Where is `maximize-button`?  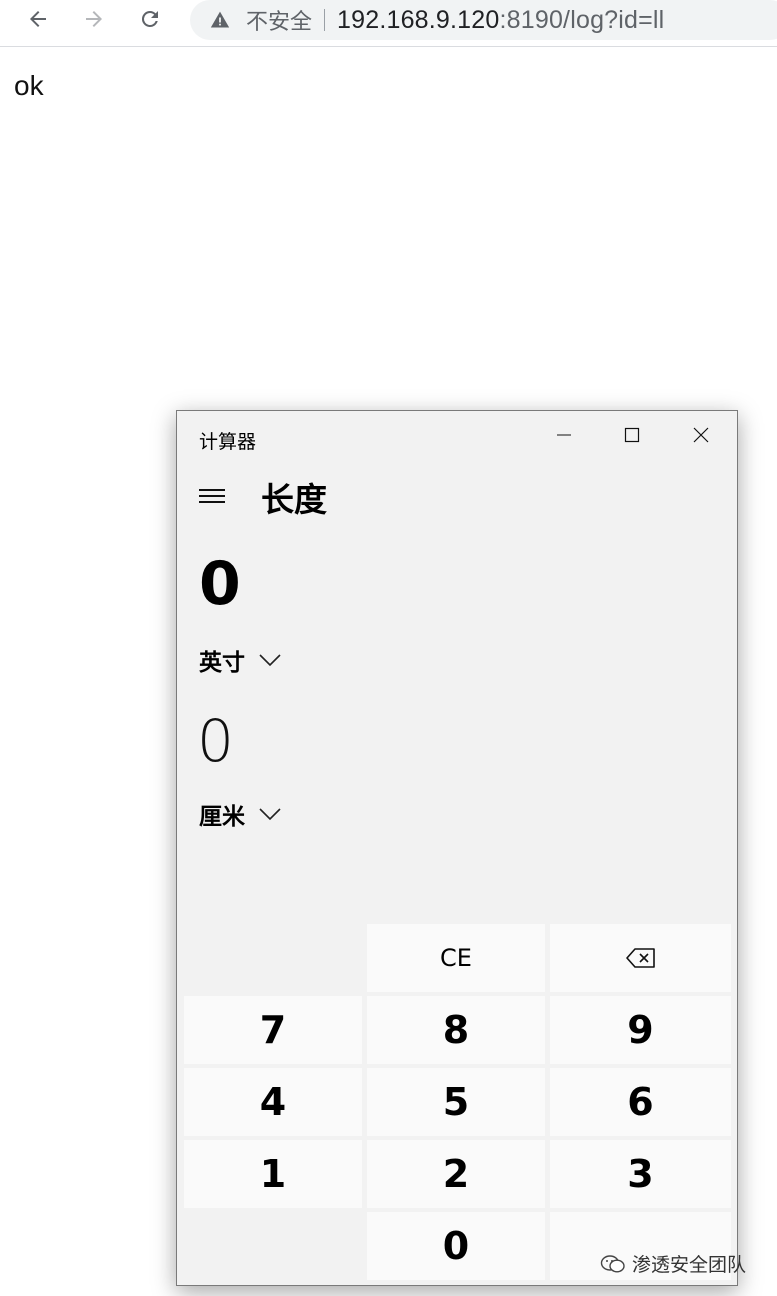 maximize-button is located at coordinates (632, 435).